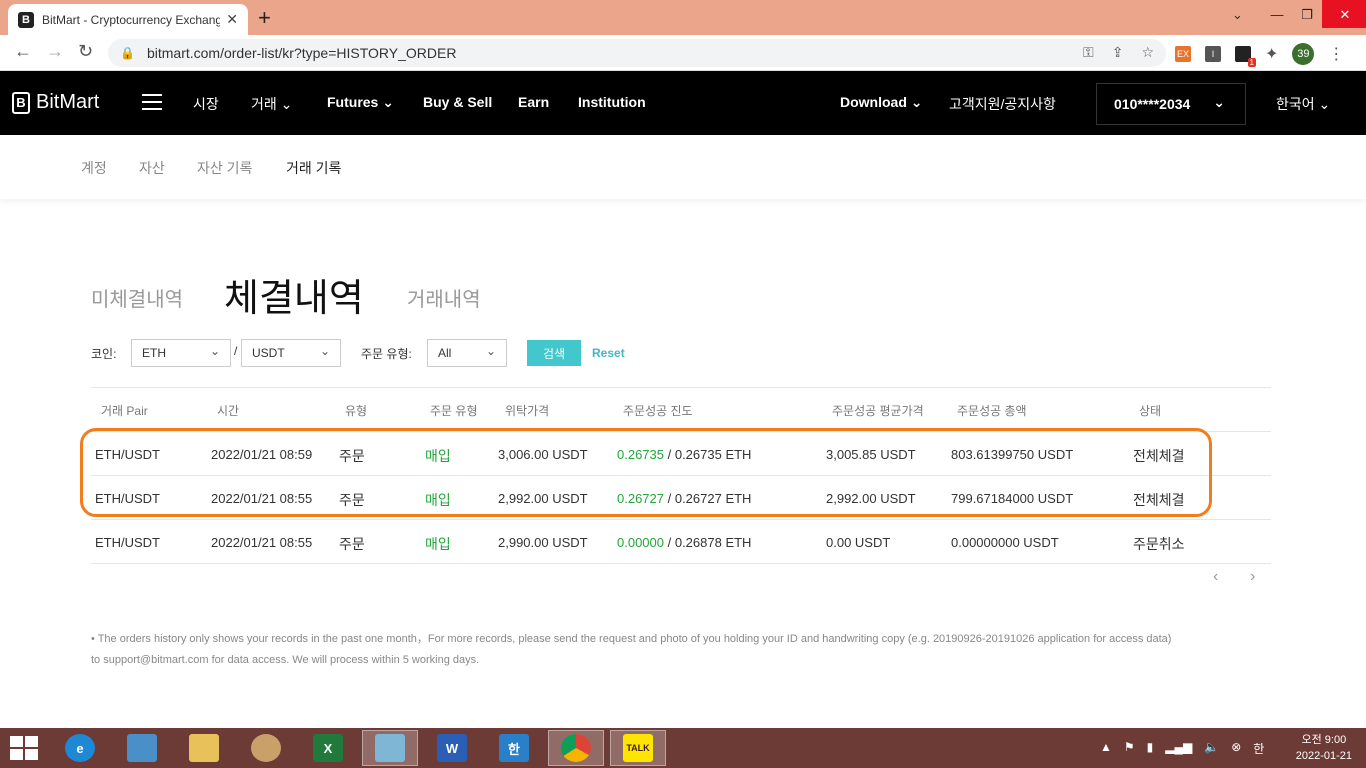 The height and width of the screenshot is (768, 1366). I want to click on taskbar-app-hangul: 한, so click(514, 748).